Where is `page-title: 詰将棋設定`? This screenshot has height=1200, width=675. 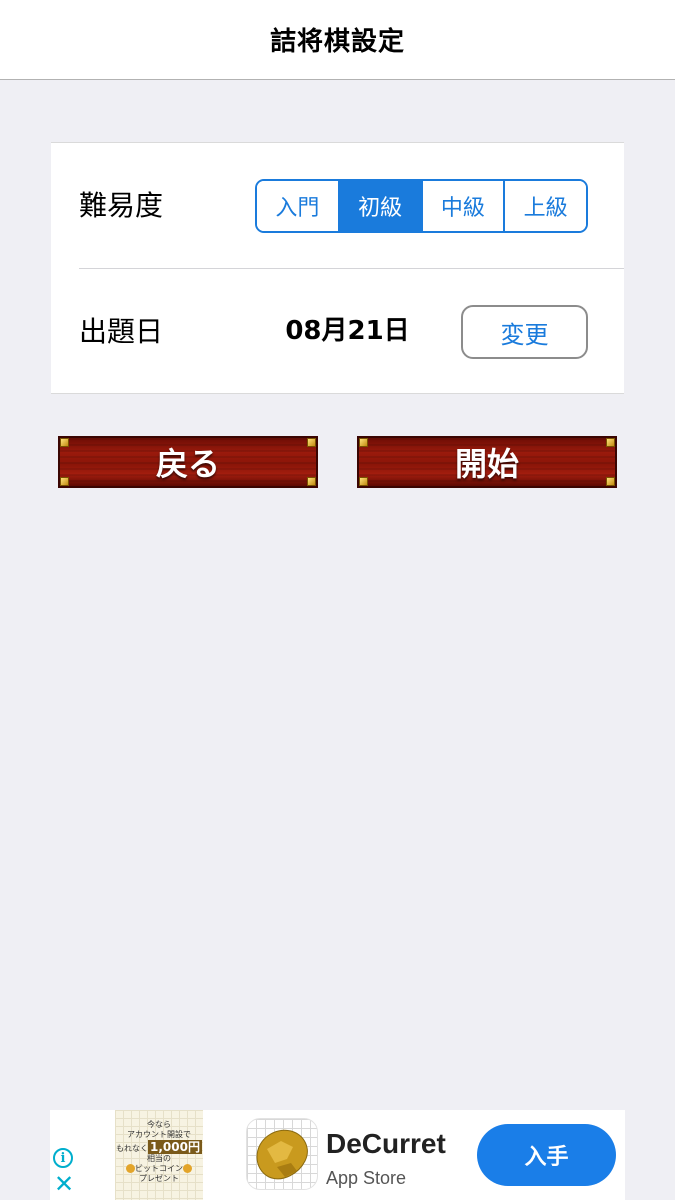 page-title: 詰将棋設定 is located at coordinates (337, 42).